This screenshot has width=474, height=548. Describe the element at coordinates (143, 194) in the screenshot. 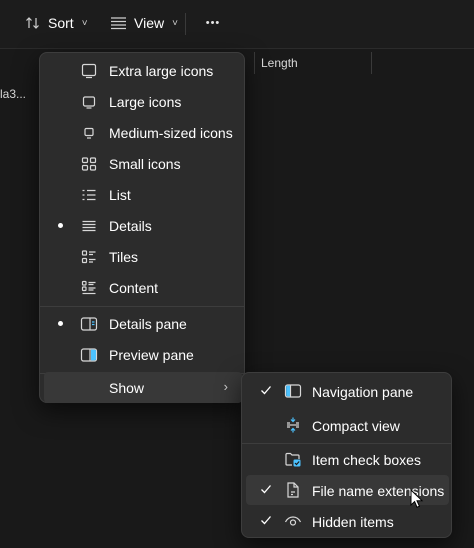

I see `menu-item-list: List` at that location.